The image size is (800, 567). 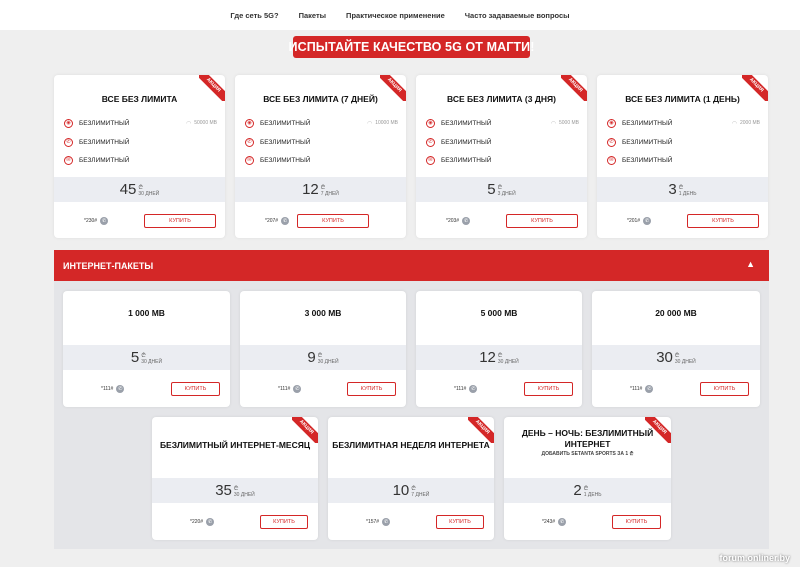 What do you see at coordinates (639, 221) in the screenshot?
I see `ussd-code: *201# ✆` at bounding box center [639, 221].